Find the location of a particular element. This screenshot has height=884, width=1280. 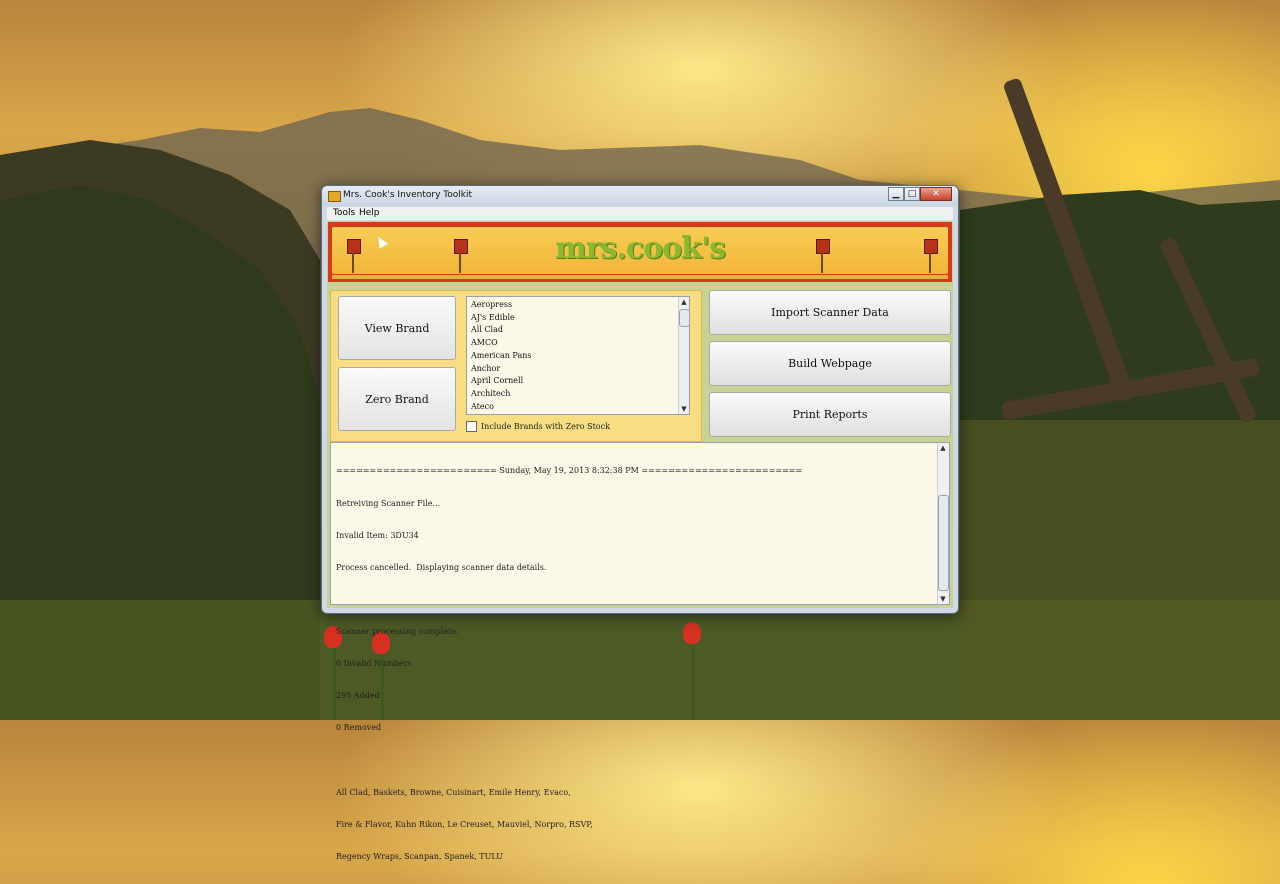

list-item: Anchor is located at coordinates (501, 369).